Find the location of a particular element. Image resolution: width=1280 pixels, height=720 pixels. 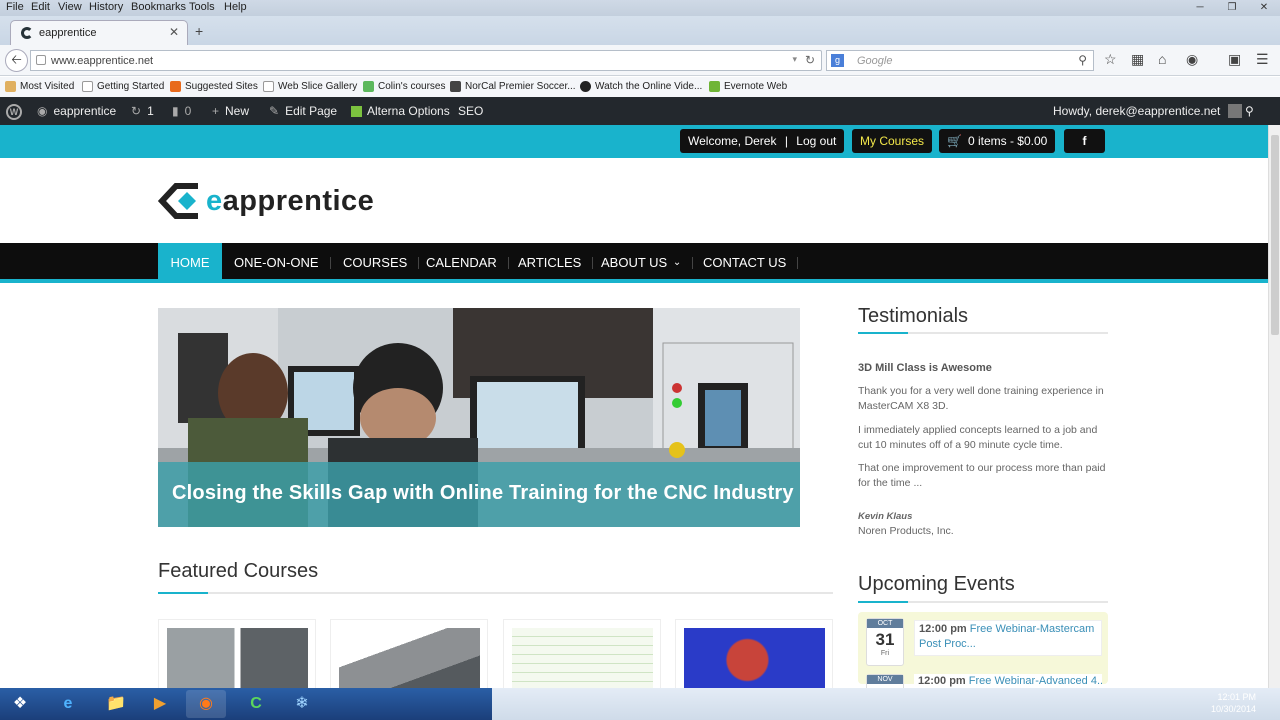

wp-edit-page: ✎ Edit Page is located at coordinates (303, 111).